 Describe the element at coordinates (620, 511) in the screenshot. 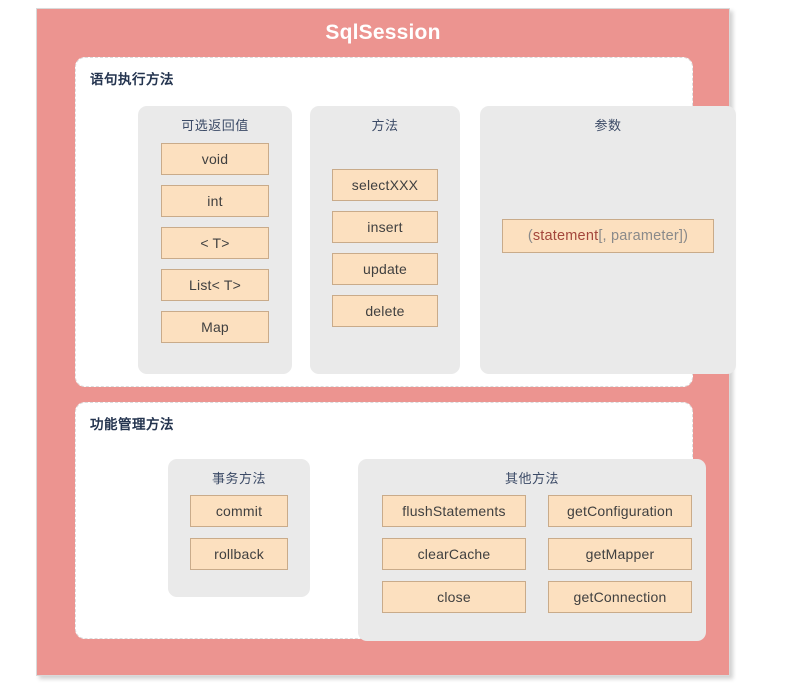

I see `chip-getconfiguration: getConfiguration` at that location.